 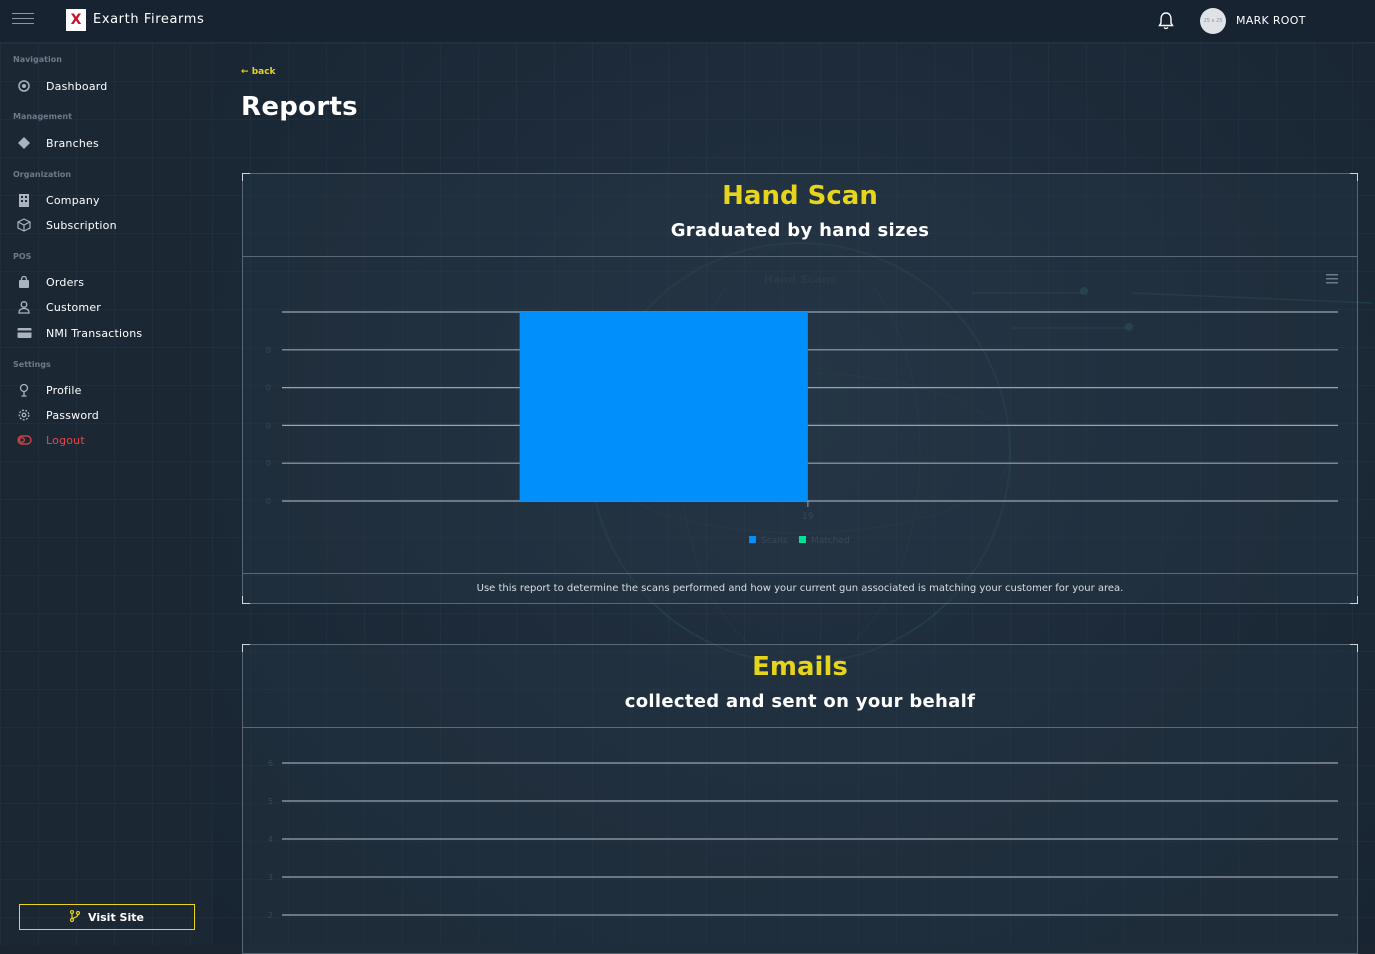 What do you see at coordinates (299, 107) in the screenshot?
I see `page-title: Reports` at bounding box center [299, 107].